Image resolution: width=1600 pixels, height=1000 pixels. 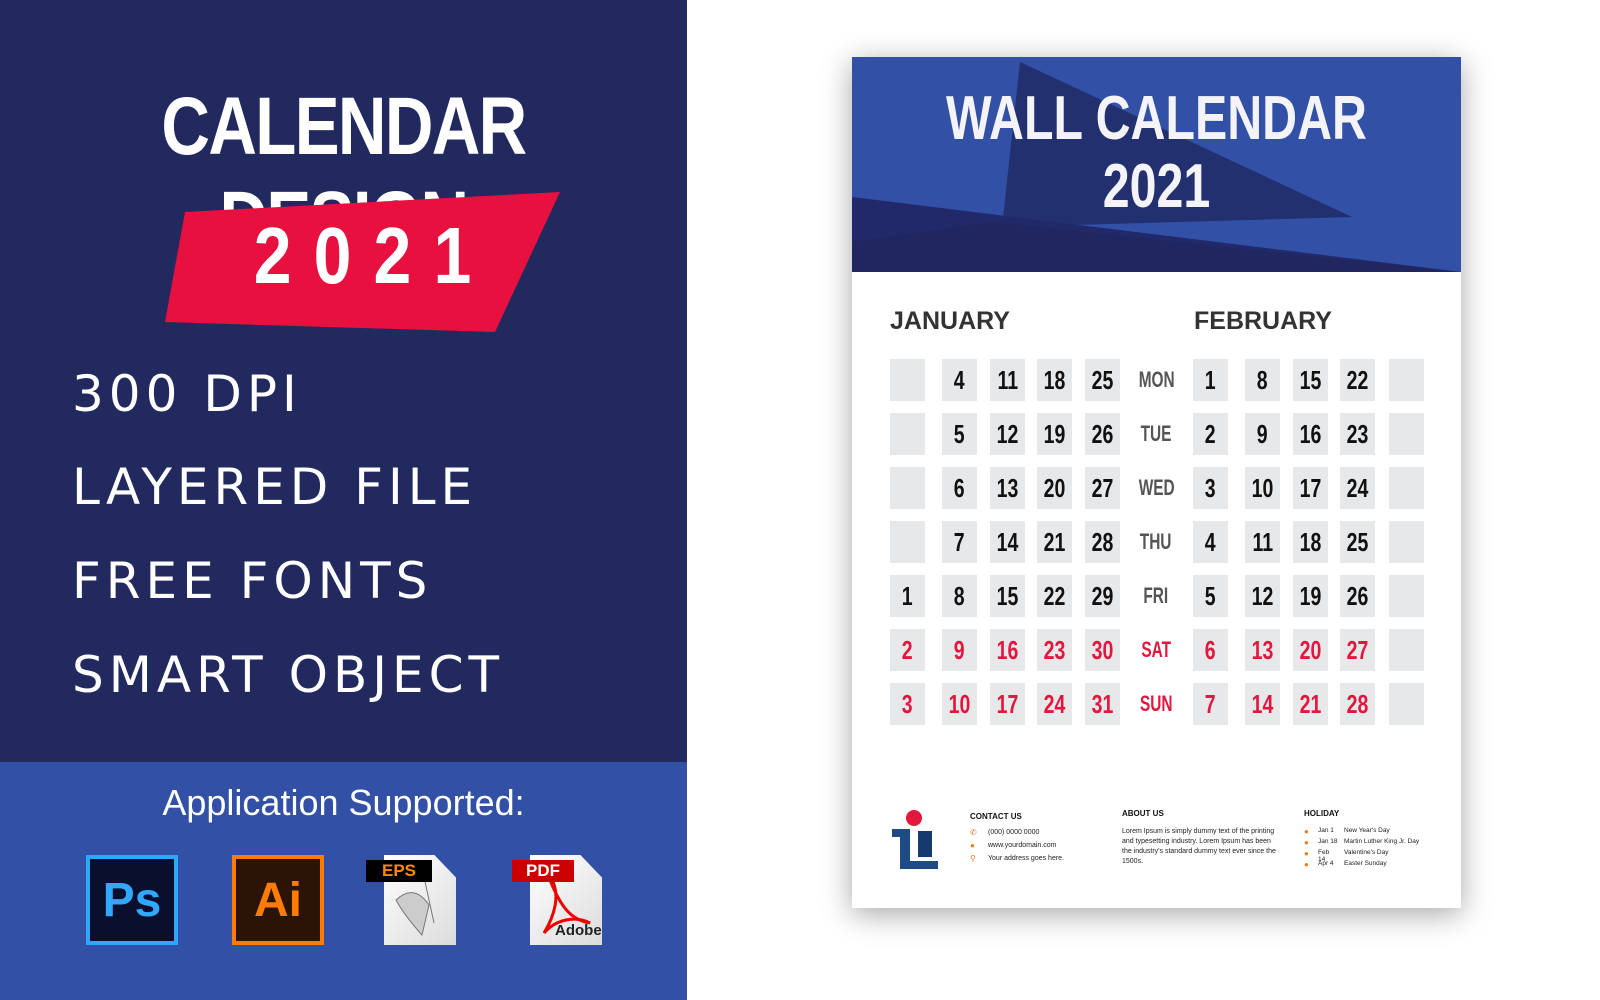 What do you see at coordinates (1263, 321) in the screenshot?
I see `month-name-february: FEBRUARY` at bounding box center [1263, 321].